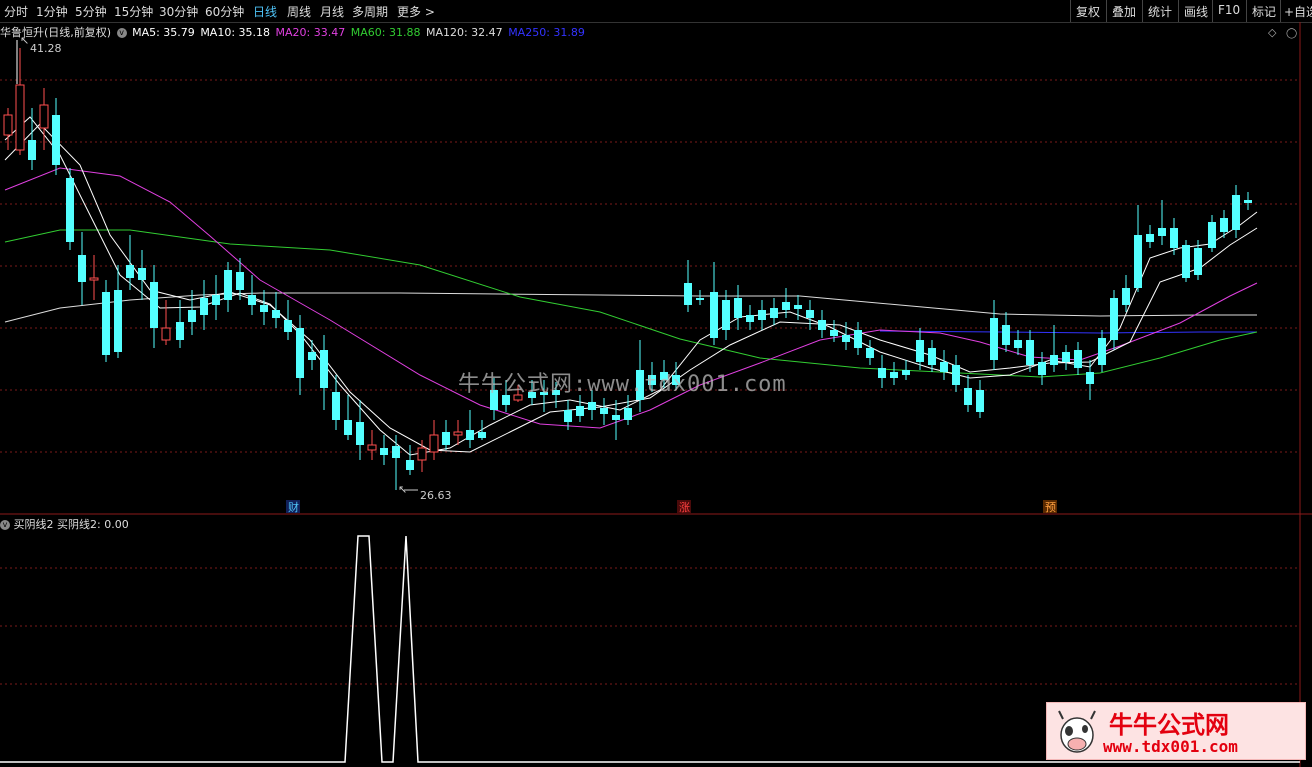  What do you see at coordinates (1077, 731) in the screenshot?
I see `cow-icon` at bounding box center [1077, 731].